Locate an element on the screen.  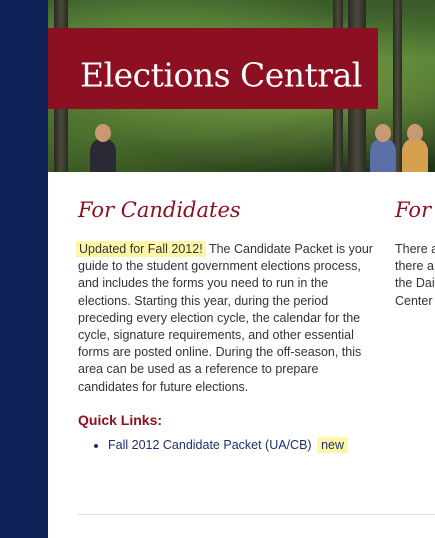
left-navy-band is located at coordinates (24, 269).